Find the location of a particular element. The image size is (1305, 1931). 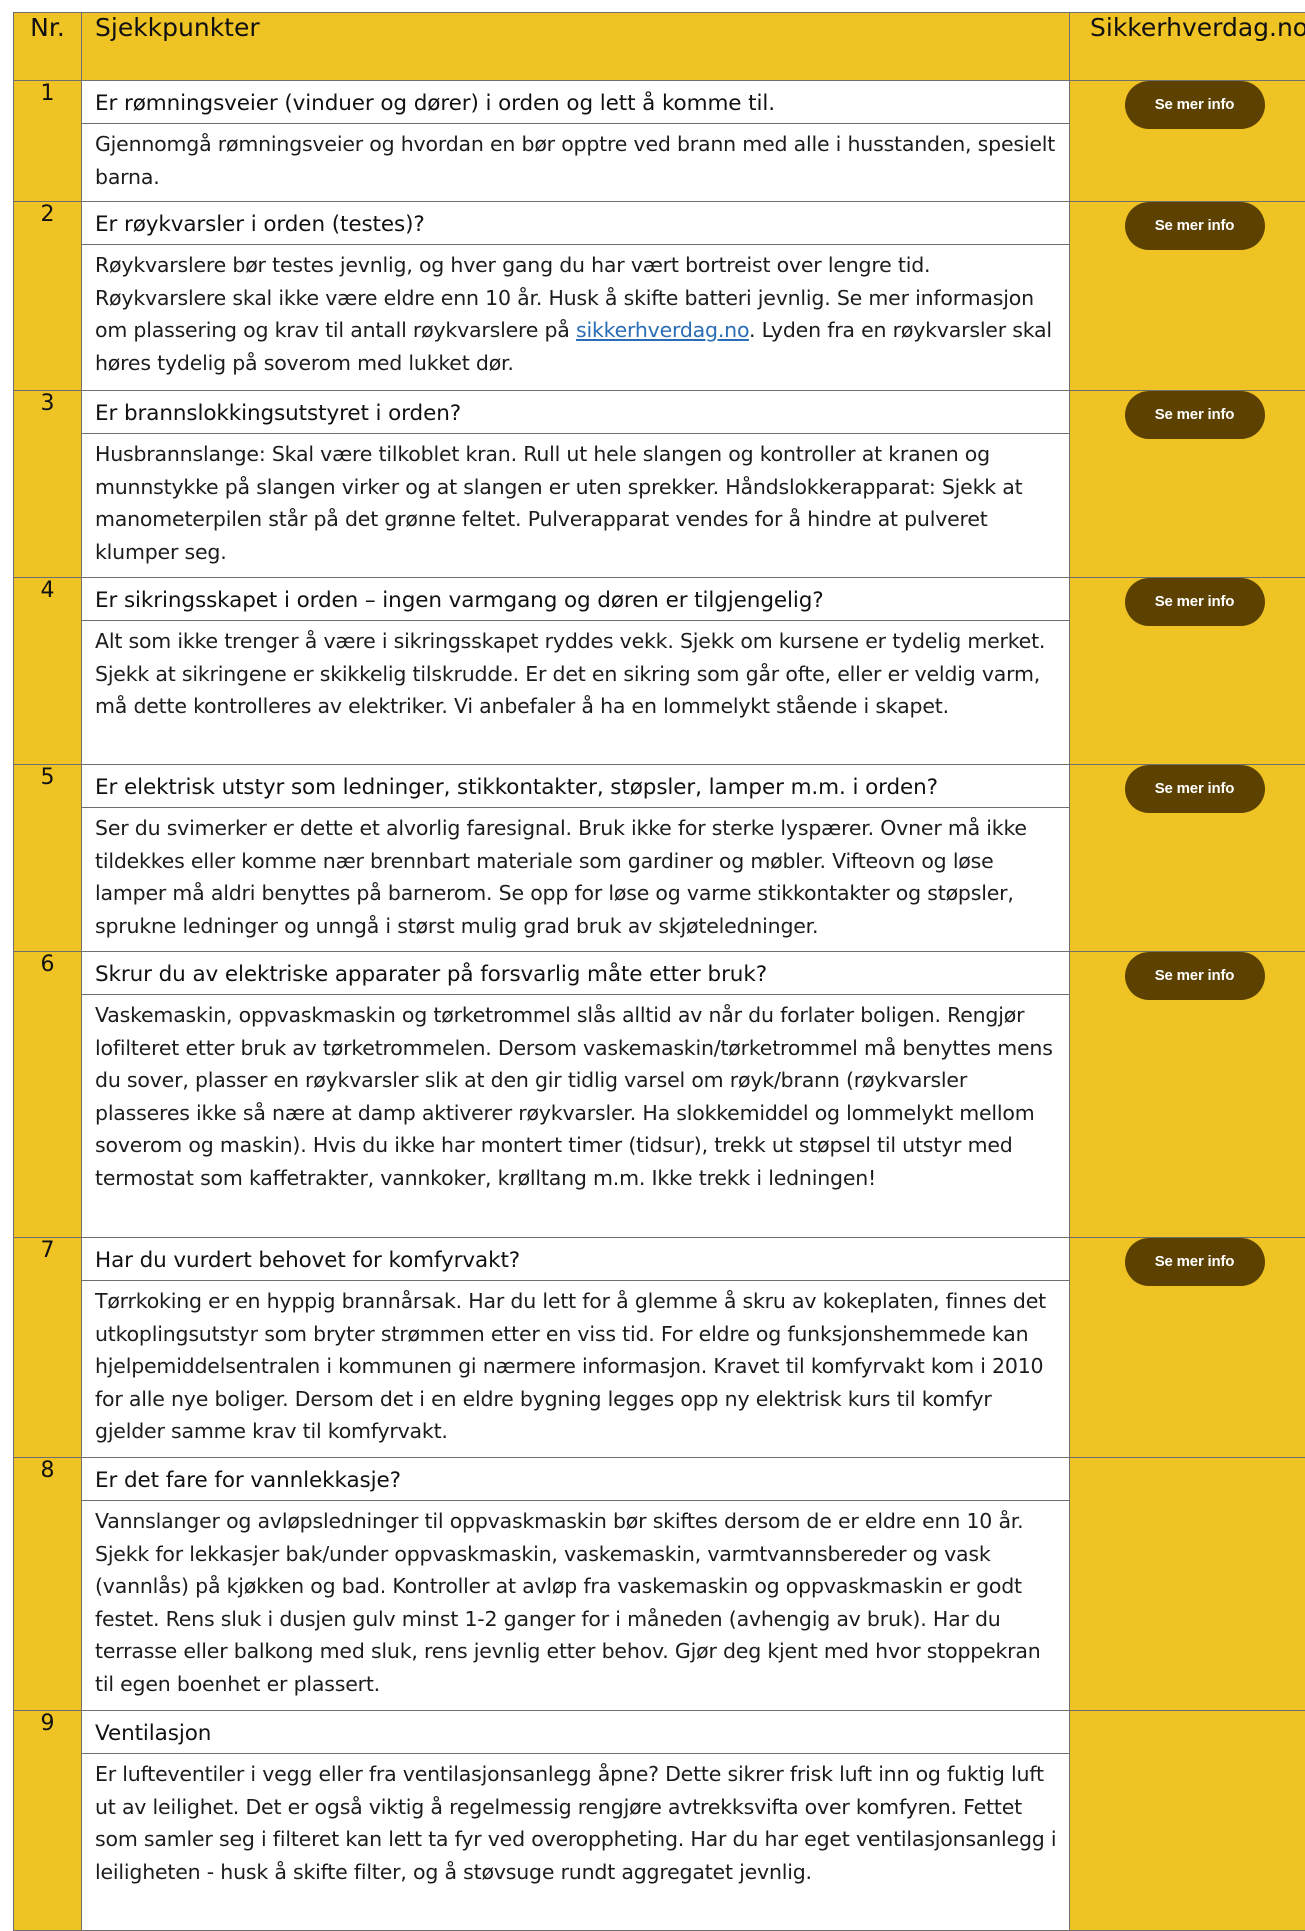

sikkerhverdag-link: sikkerhverdag.no is located at coordinates (662, 330).